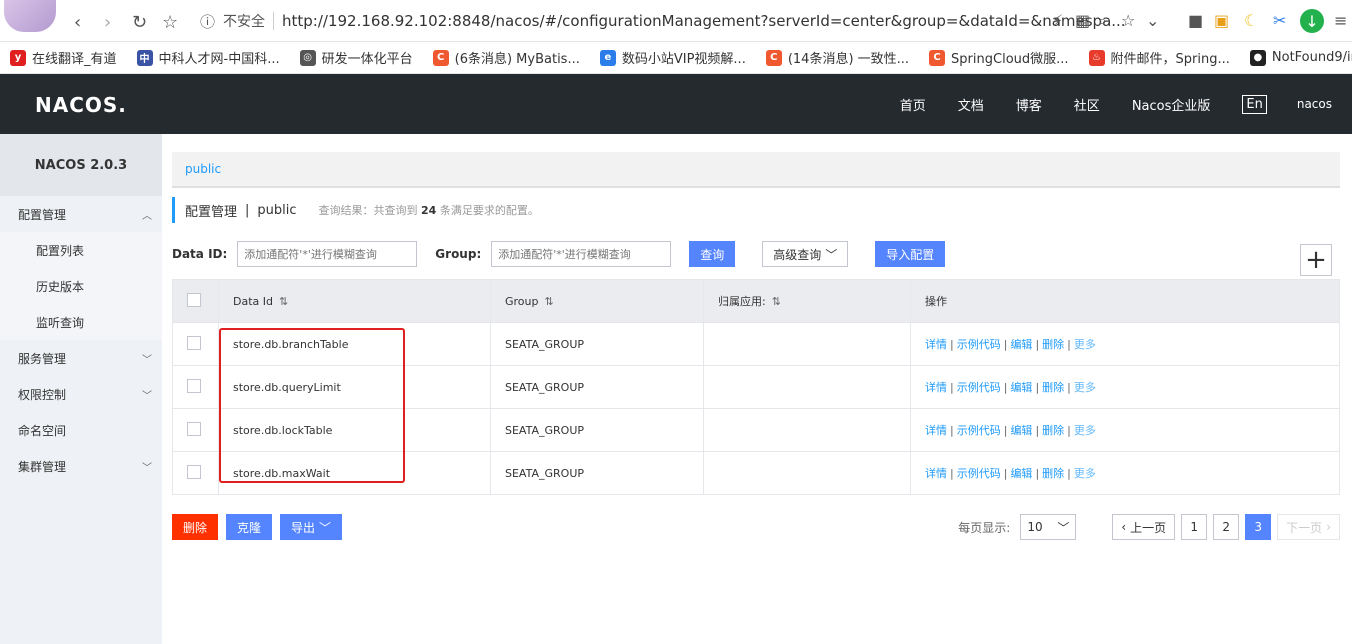  What do you see at coordinates (170, 22) in the screenshot?
I see `bookmark-star-icon: ☆` at bounding box center [170, 22].